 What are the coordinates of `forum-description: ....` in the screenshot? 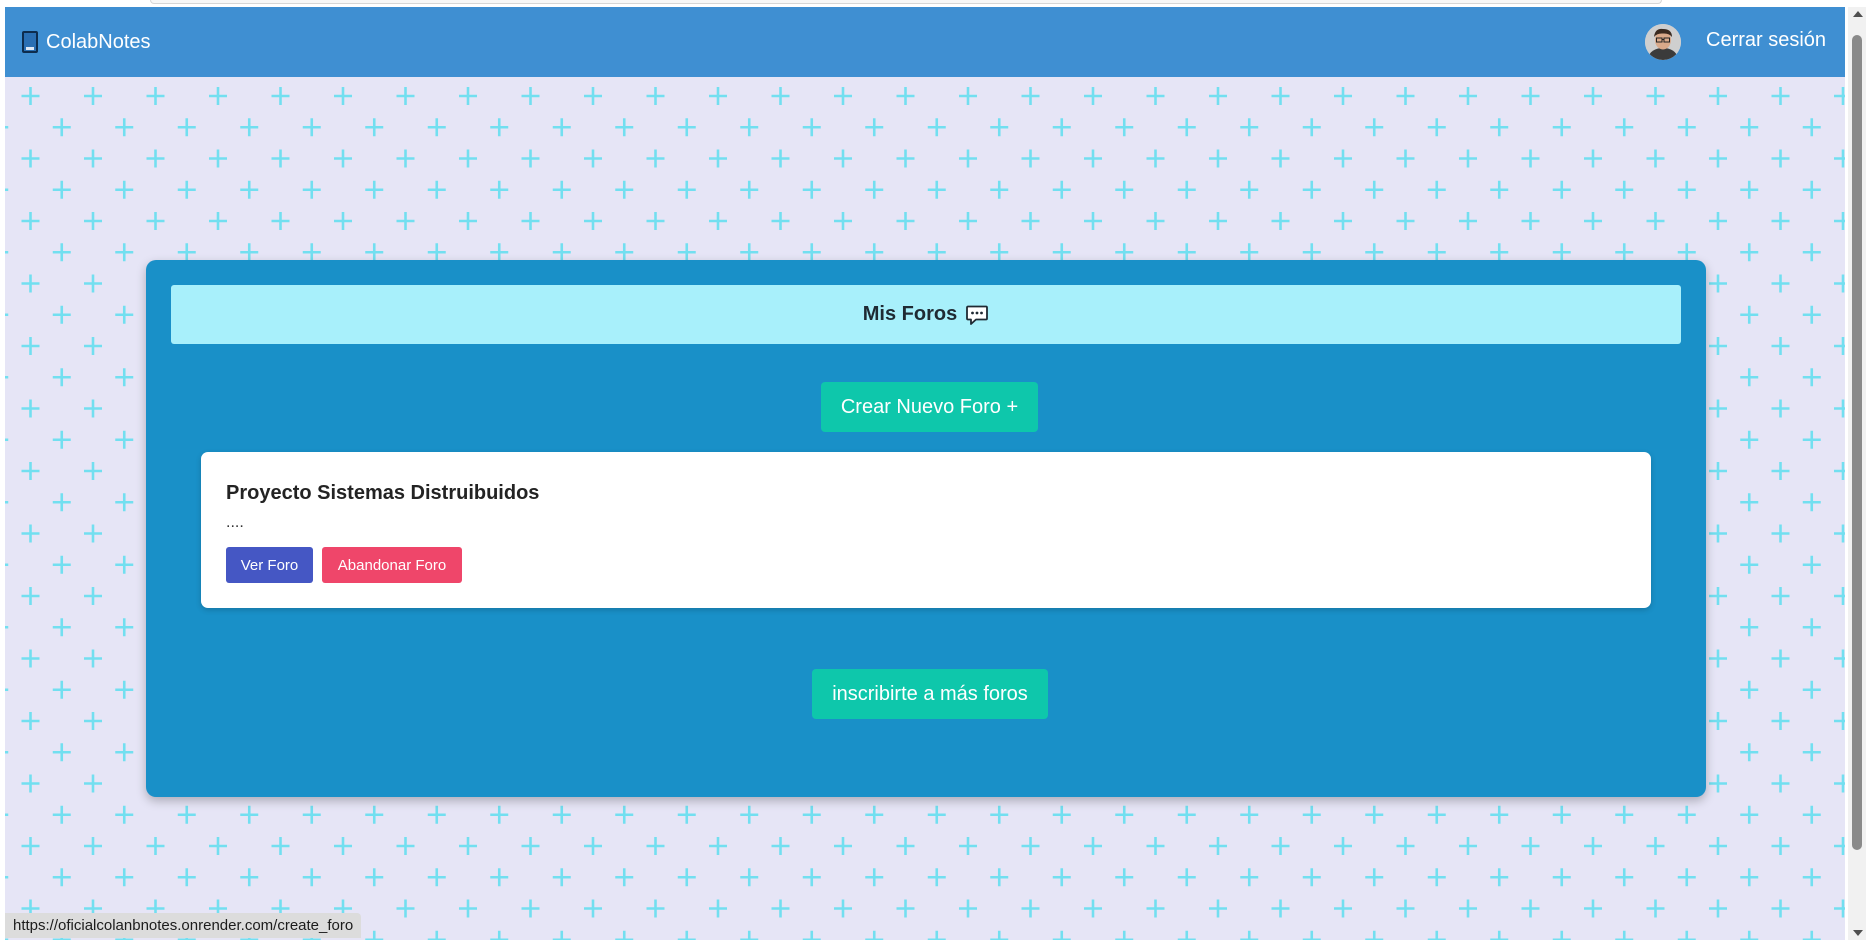 It's located at (235, 522).